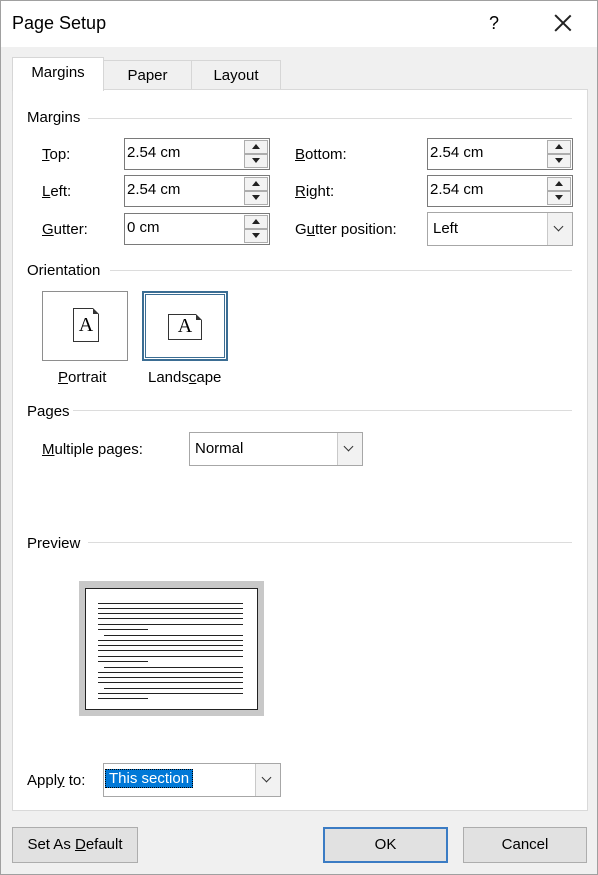 The width and height of the screenshot is (598, 875). I want to click on gutter-position-label: Gutter position:, so click(346, 229).